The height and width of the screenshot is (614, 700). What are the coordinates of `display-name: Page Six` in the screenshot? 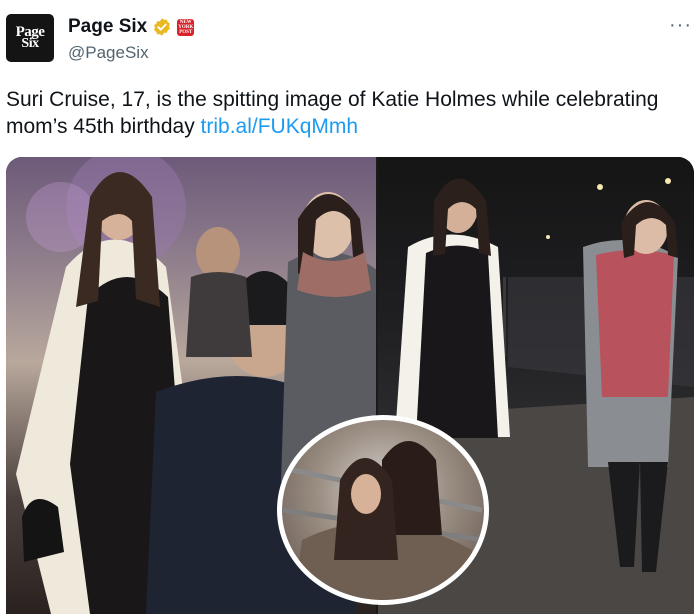 It's located at (107, 27).